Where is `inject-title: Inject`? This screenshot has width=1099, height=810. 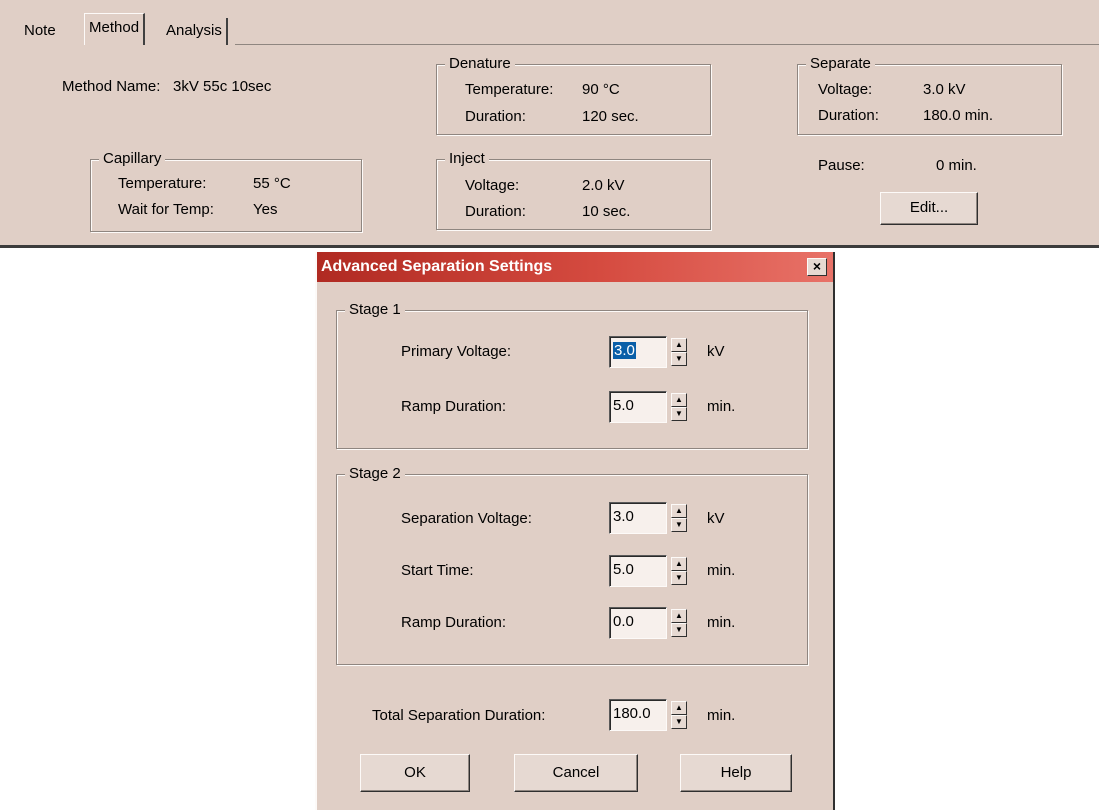 inject-title: Inject is located at coordinates (467, 159).